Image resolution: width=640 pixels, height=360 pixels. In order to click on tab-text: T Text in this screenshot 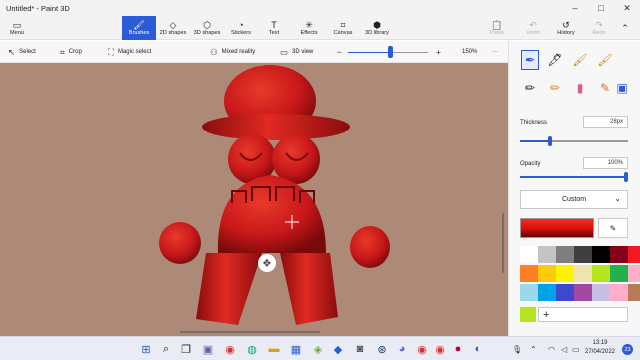, I will do `click(274, 28)`.